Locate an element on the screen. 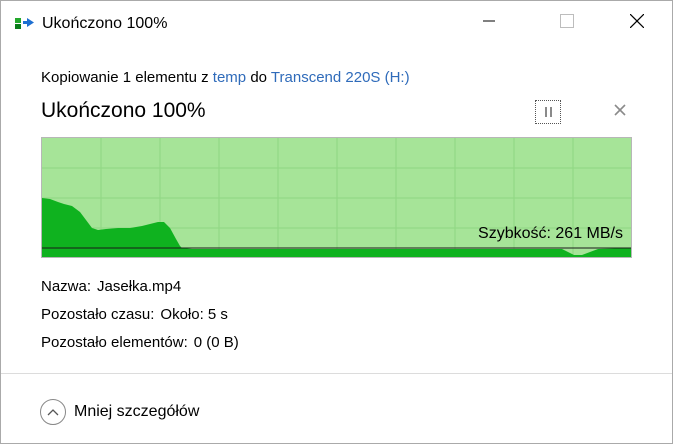 The image size is (673, 444). progress-status-title: Ukończono 100% is located at coordinates (123, 110).